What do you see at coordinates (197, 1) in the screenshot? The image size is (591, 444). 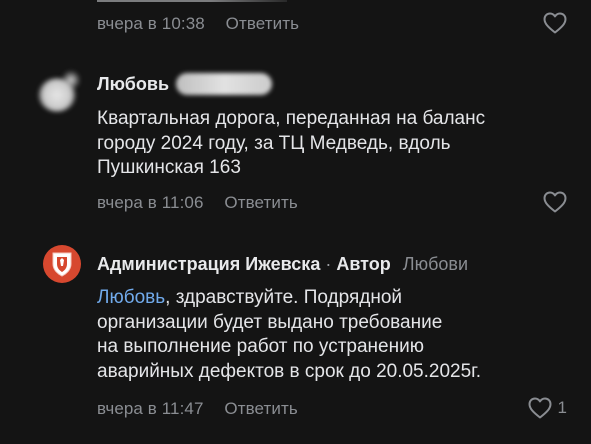 I see `previous-comment-text-clipped` at bounding box center [197, 1].